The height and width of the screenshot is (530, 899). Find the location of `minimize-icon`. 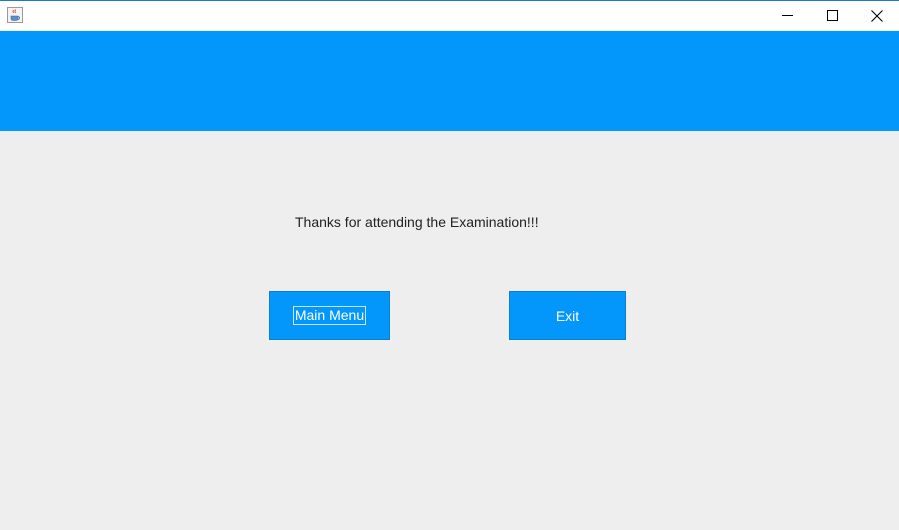

minimize-icon is located at coordinates (787, 15).